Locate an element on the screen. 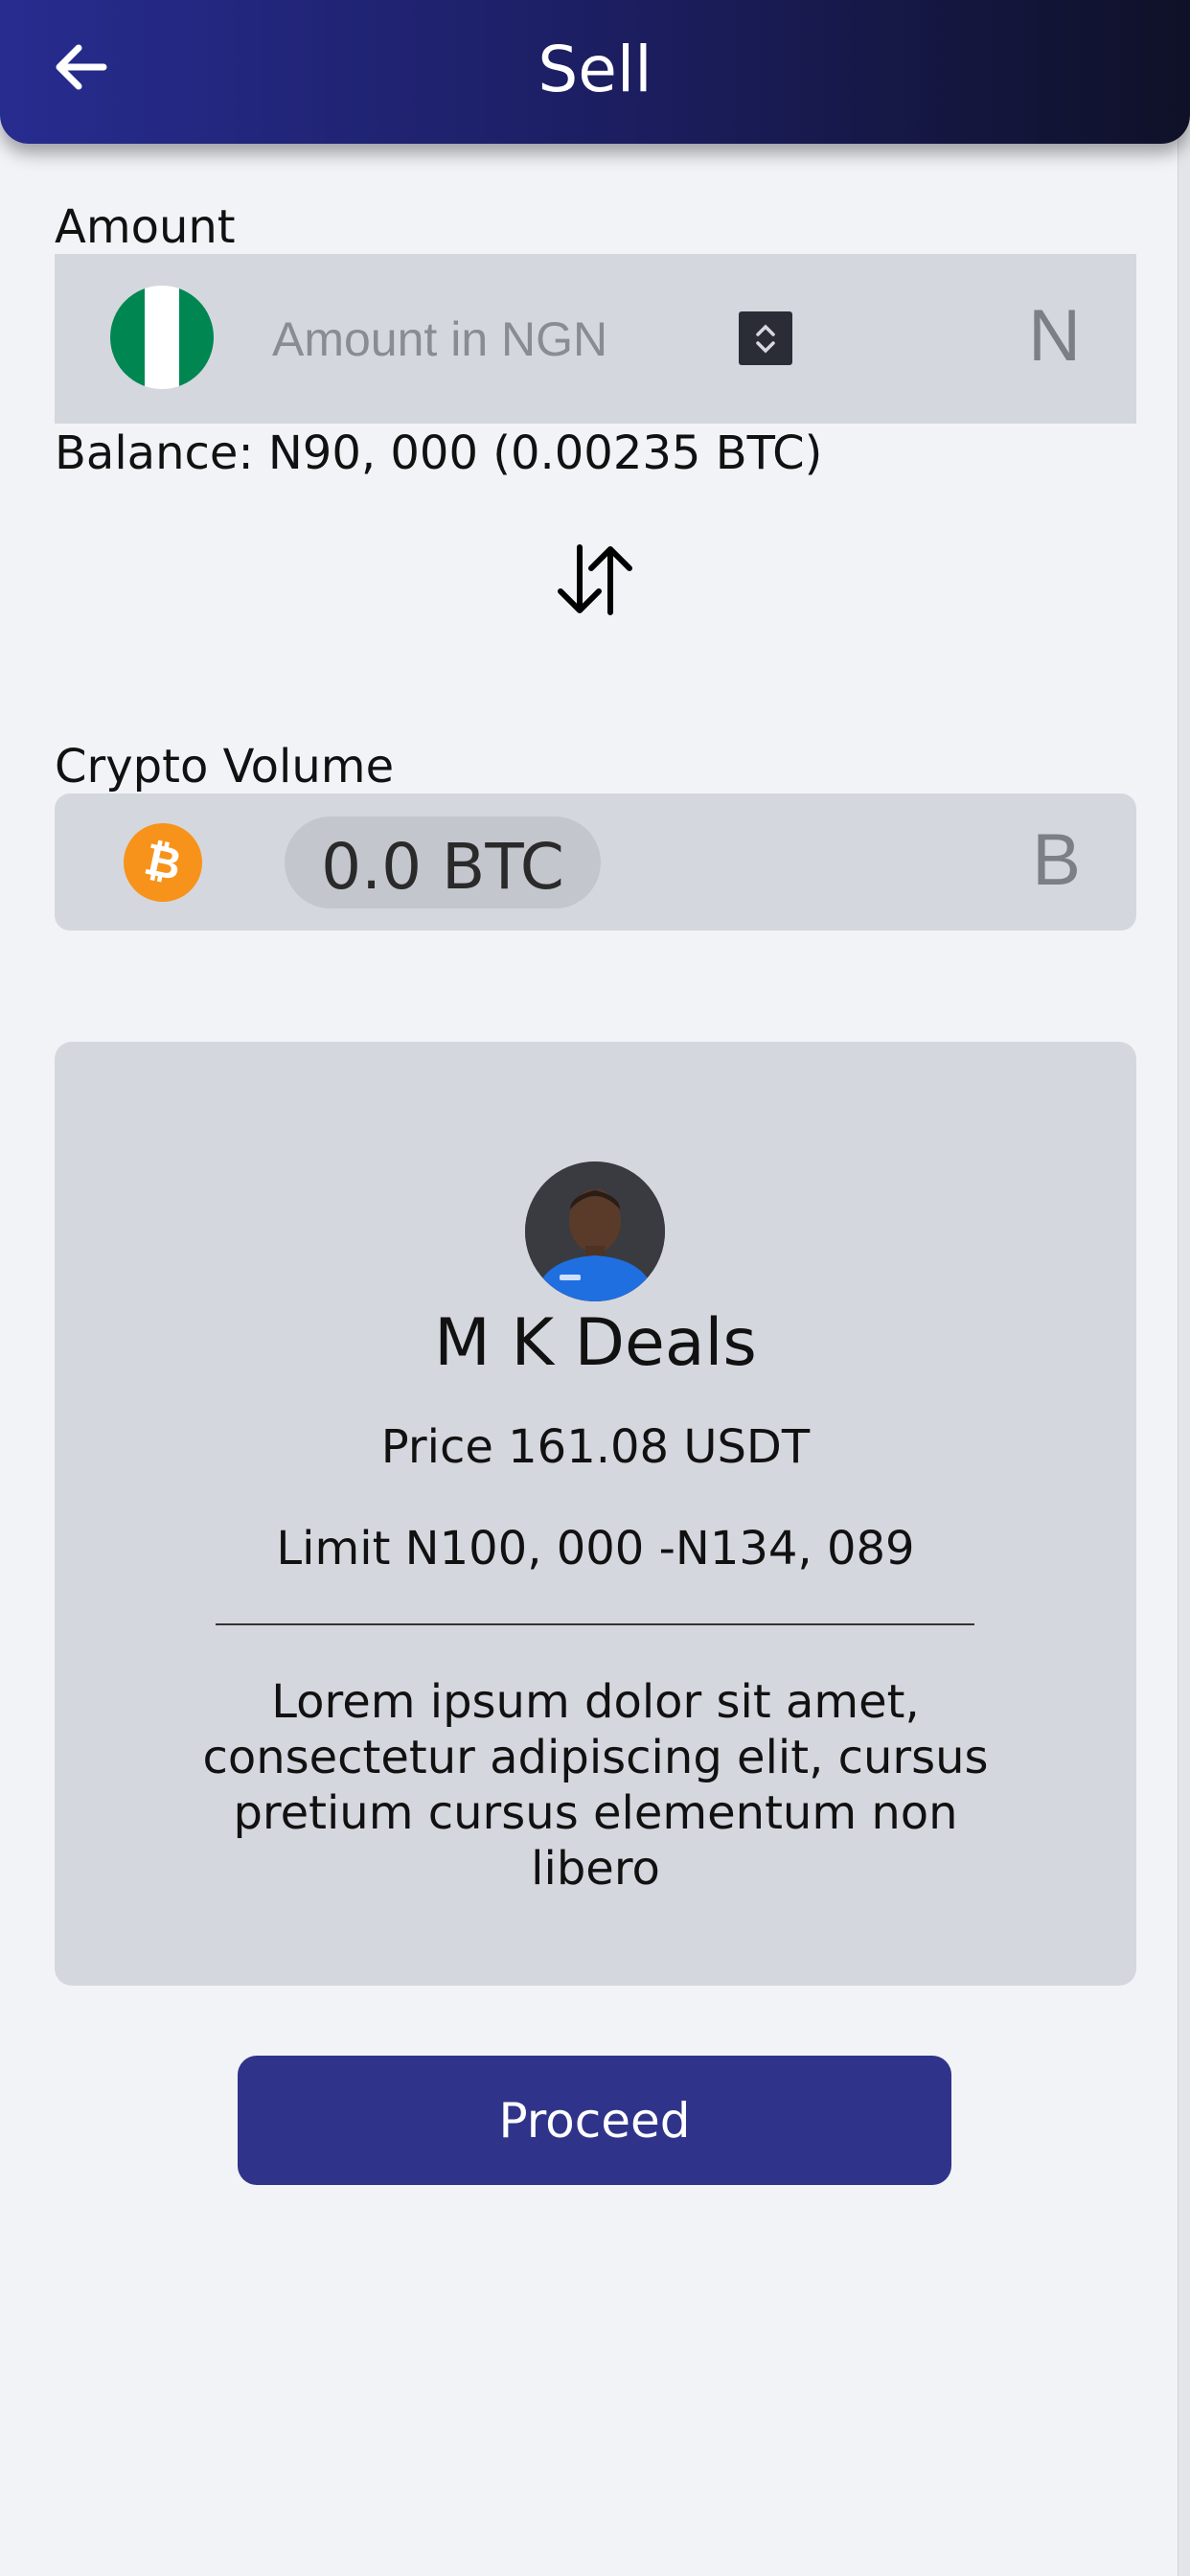 Image resolution: width=1190 pixels, height=2576 pixels. crypto-volume-value: 0.0 BTC is located at coordinates (443, 862).